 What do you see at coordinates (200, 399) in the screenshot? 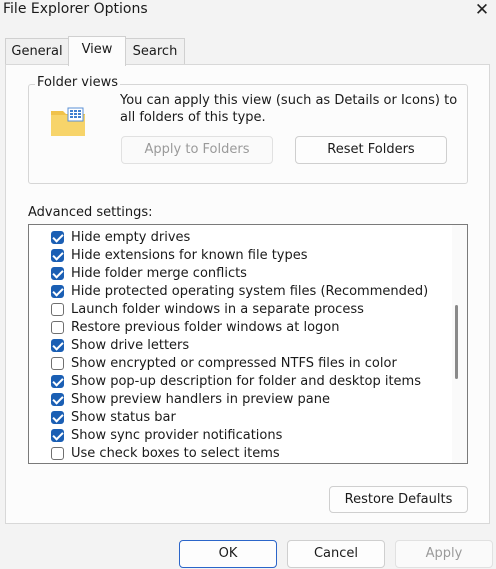
I see `list-item-label: Show preview handlers in preview pane` at bounding box center [200, 399].